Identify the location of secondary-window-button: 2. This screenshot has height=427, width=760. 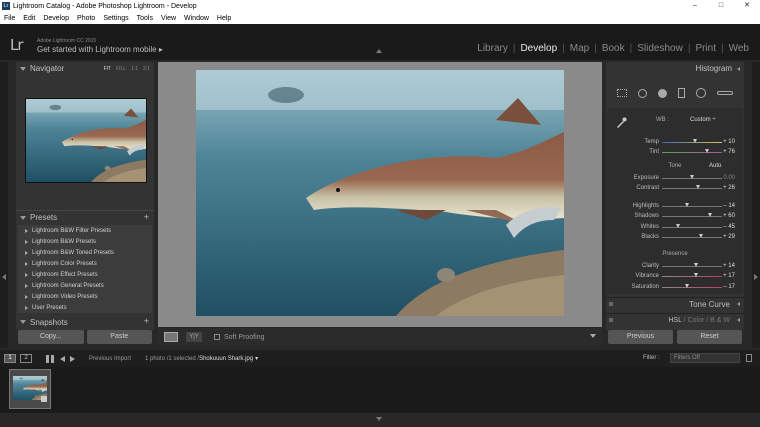
(26, 358).